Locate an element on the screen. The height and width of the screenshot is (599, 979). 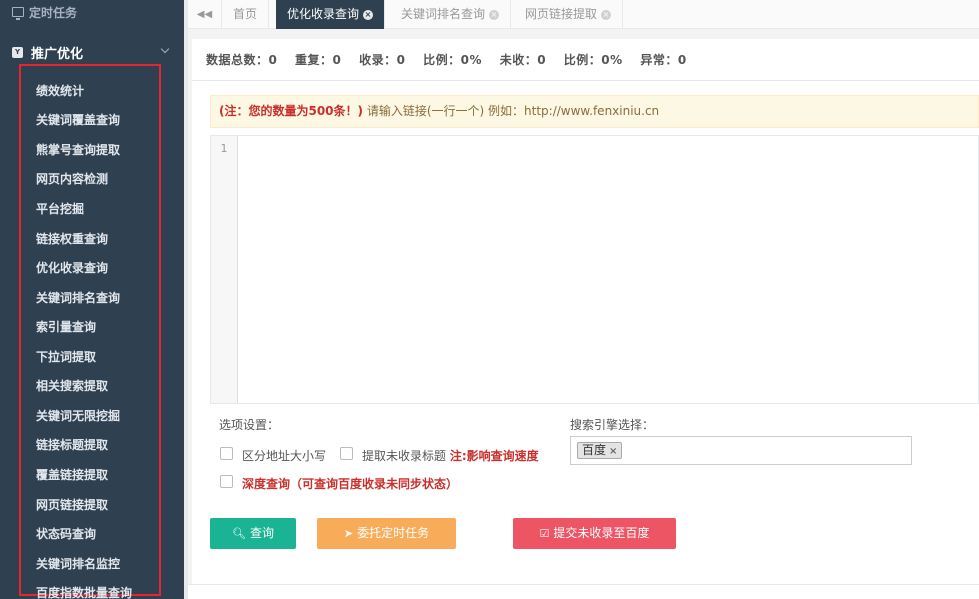
query-button: 🔍︎ 查询 is located at coordinates (253, 533).